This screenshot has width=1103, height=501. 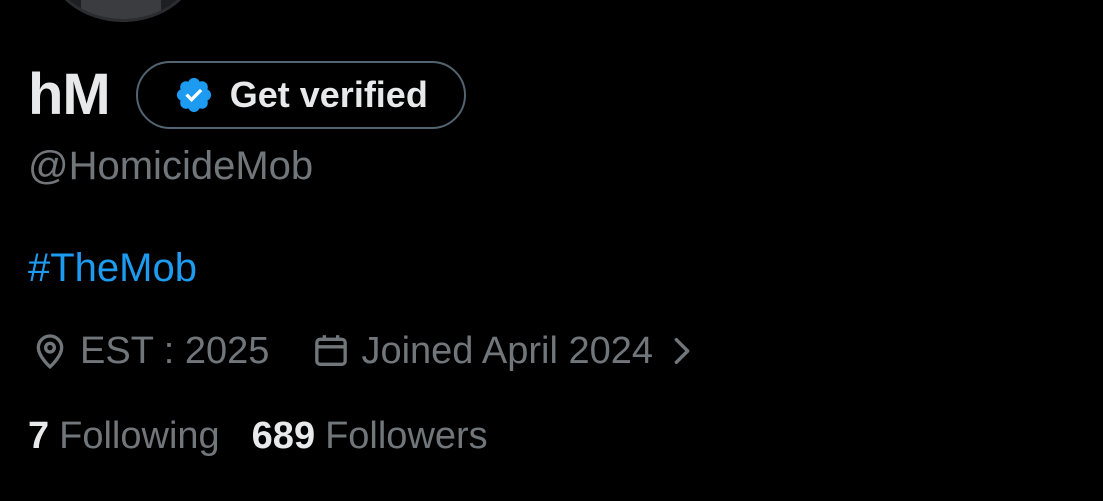 I want to click on calendar-icon, so click(x=331, y=351).